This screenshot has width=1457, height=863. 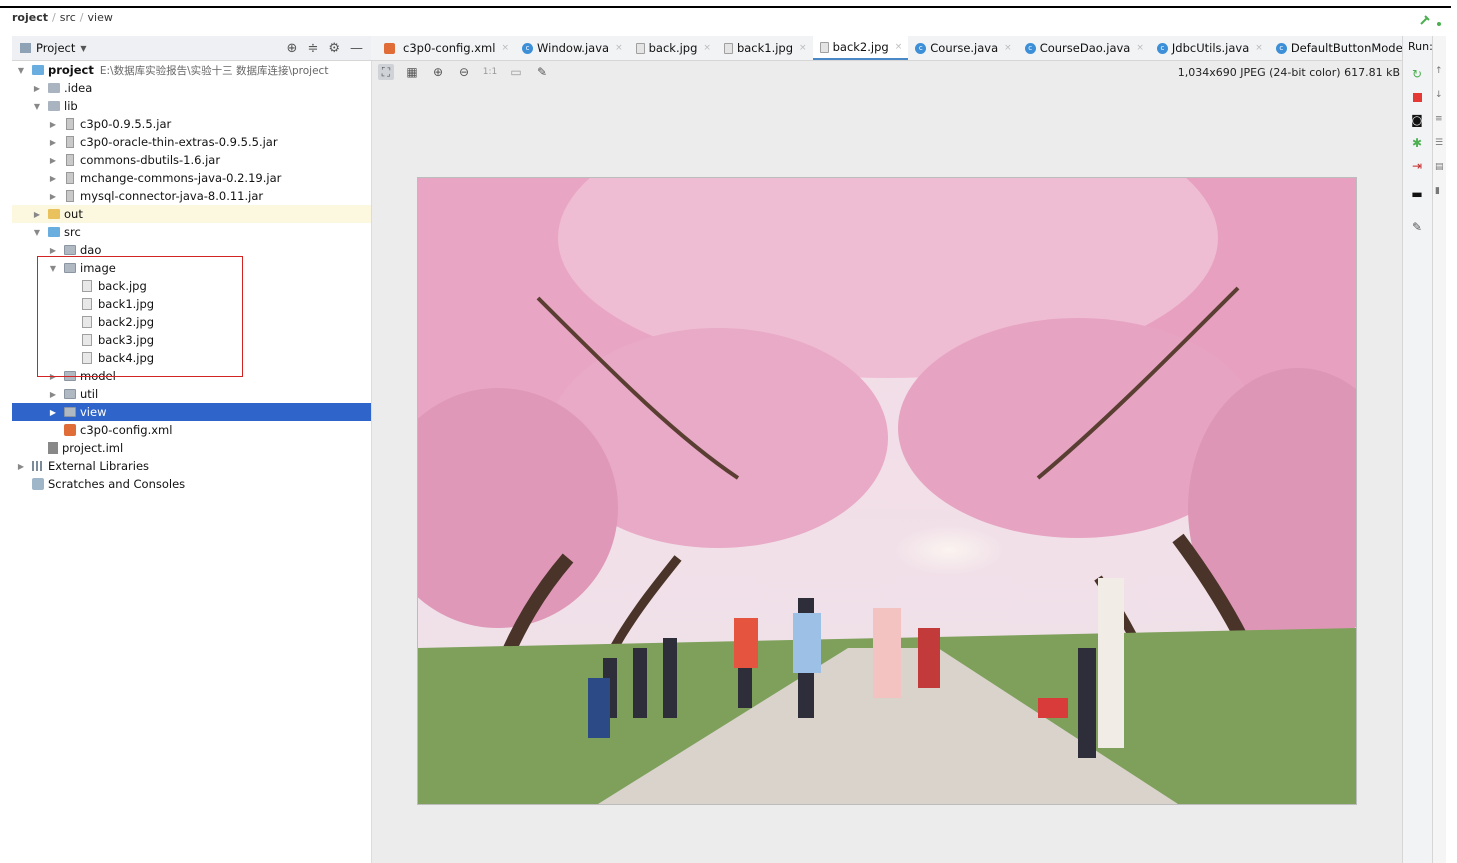 What do you see at coordinates (1417, 120) in the screenshot?
I see `camera-icon: ◙` at bounding box center [1417, 120].